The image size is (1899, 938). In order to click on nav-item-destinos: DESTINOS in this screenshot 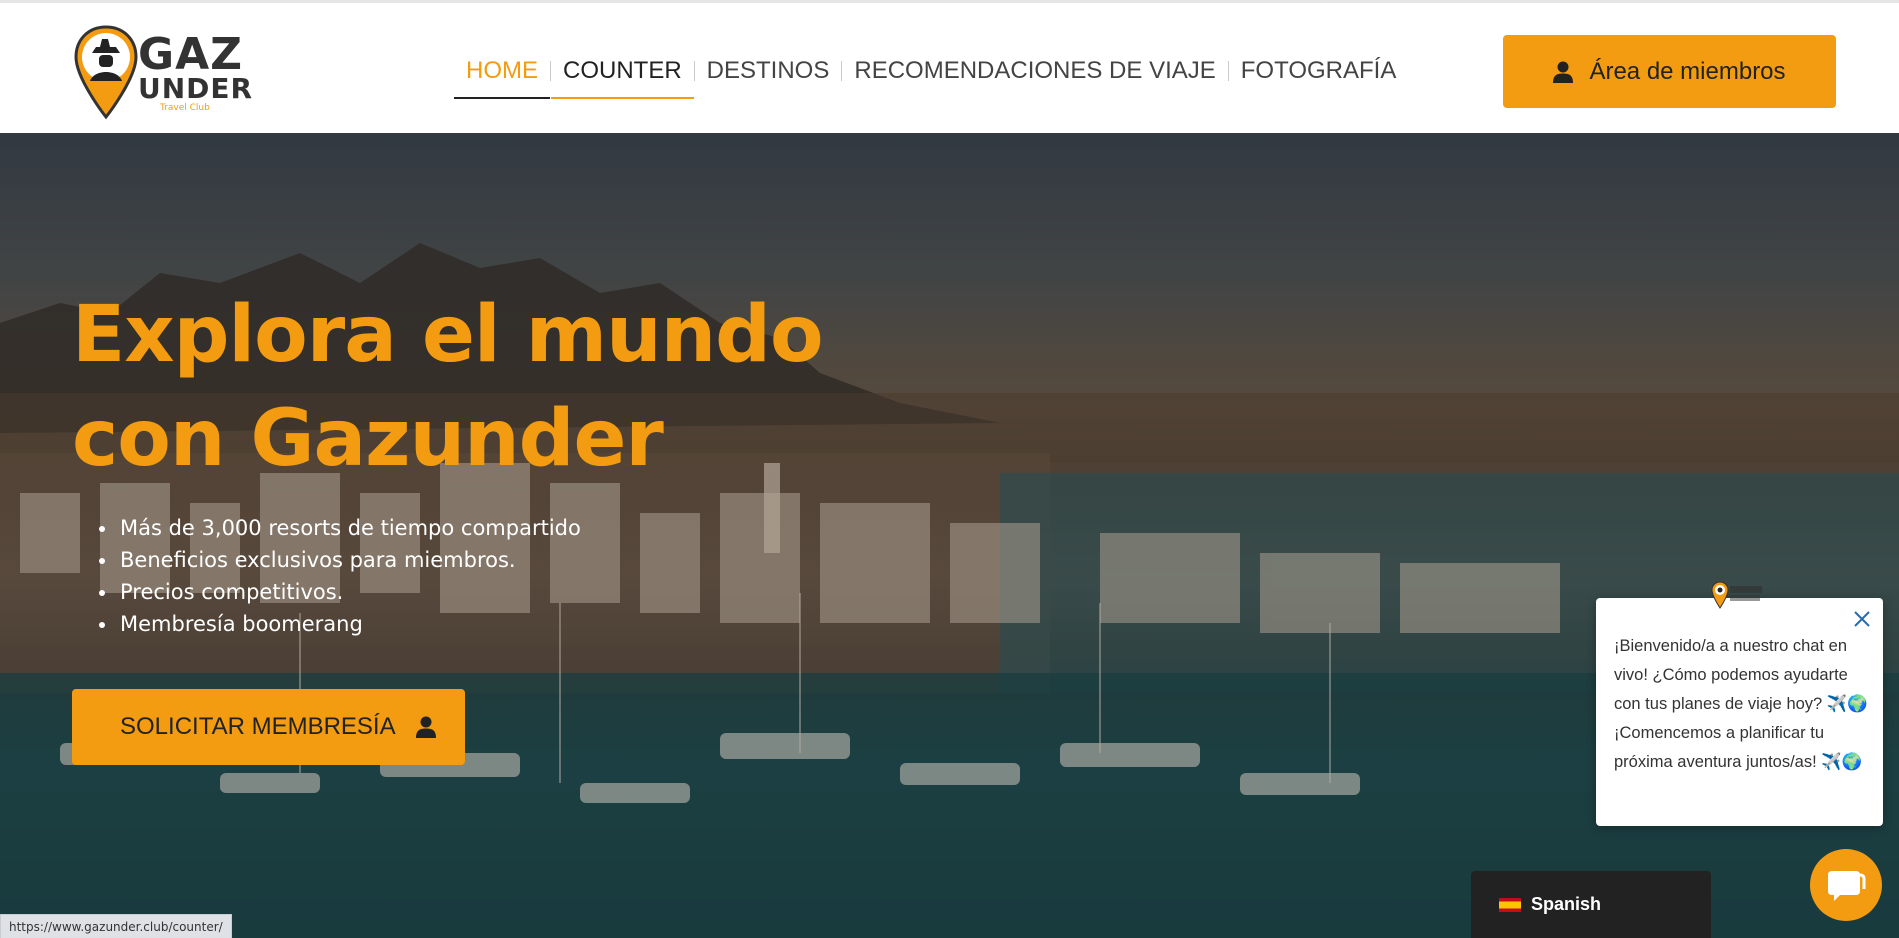, I will do `click(768, 71)`.